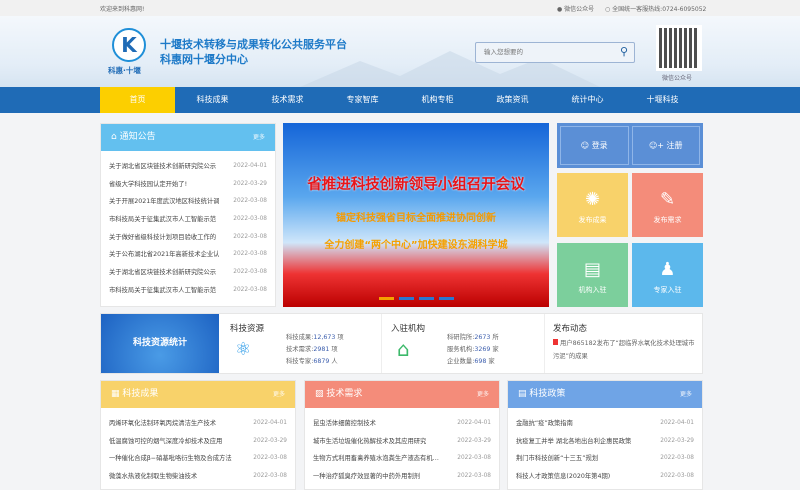 The height and width of the screenshot is (490, 800). I want to click on hotline-text: 全国统一客服热线:0724-6095052, so click(659, 9).